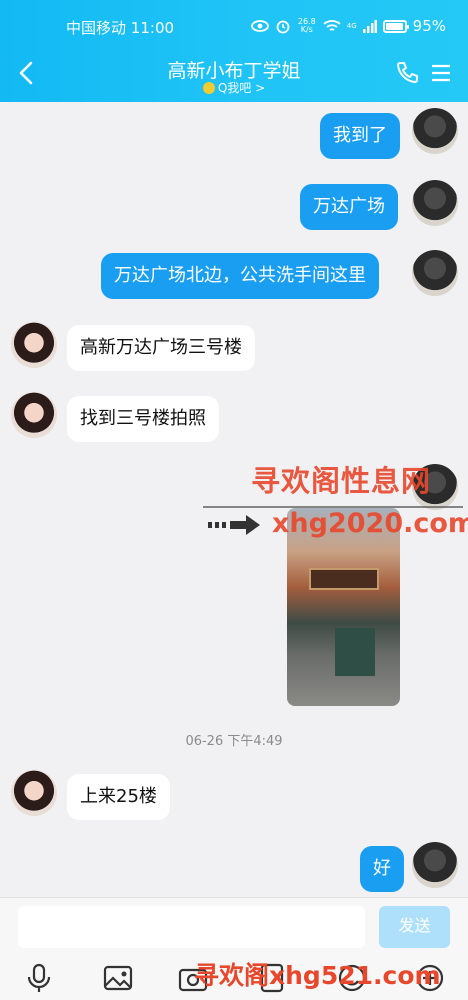  I want to click on watermark-text: 寻欢阁性息网, so click(341, 481).